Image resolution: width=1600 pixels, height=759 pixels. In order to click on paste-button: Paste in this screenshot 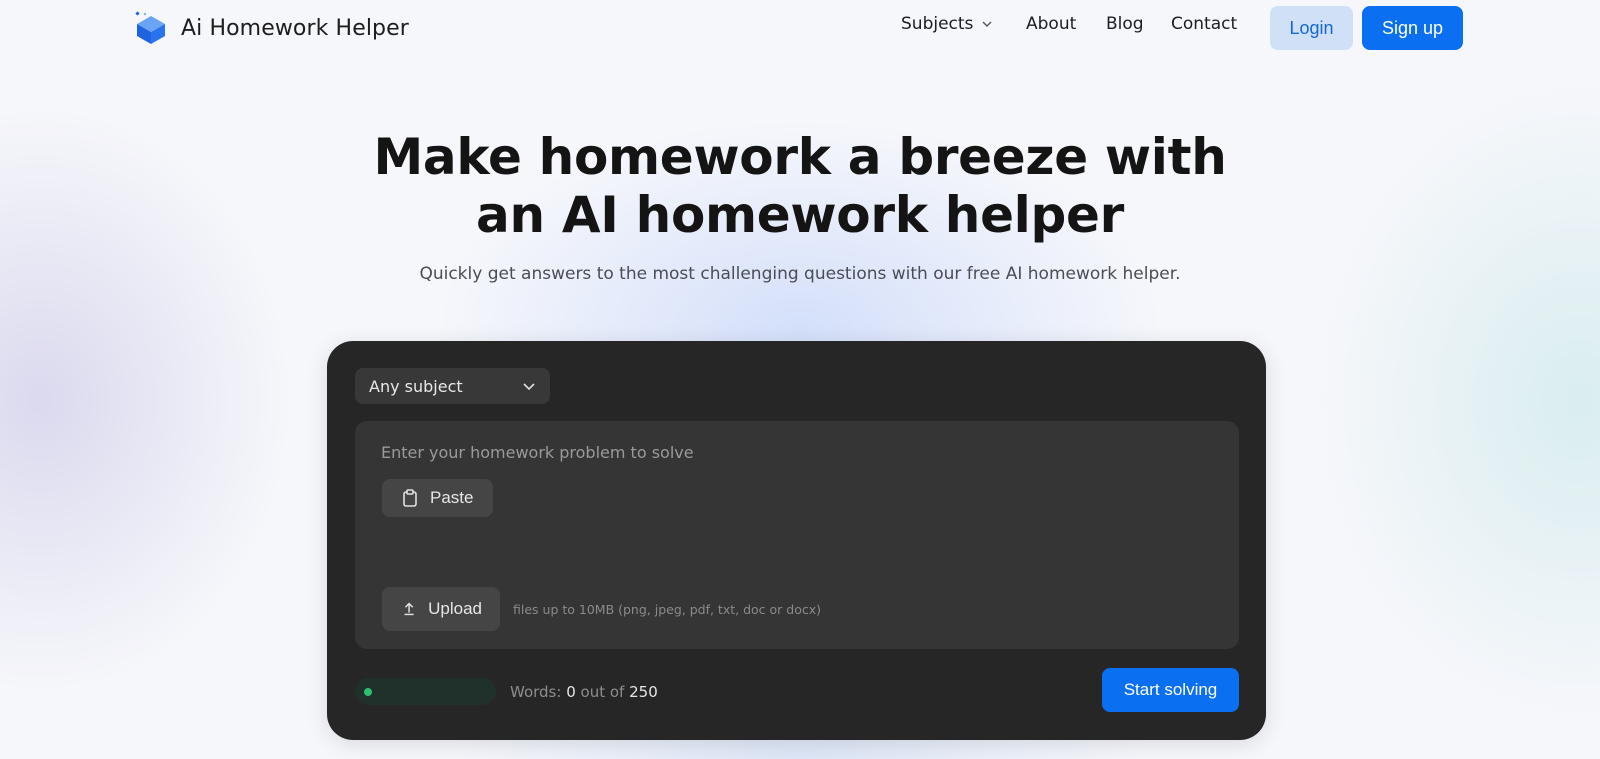, I will do `click(437, 498)`.